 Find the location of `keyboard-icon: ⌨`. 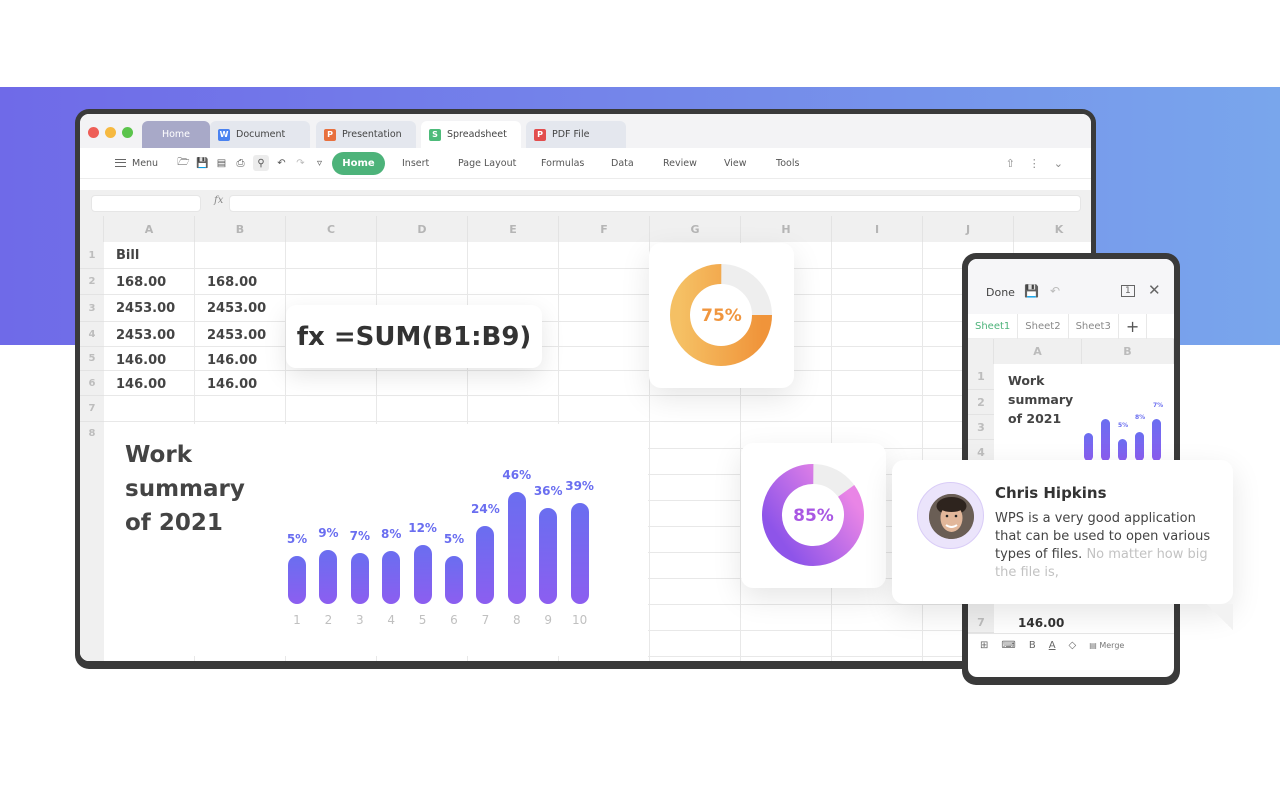

keyboard-icon: ⌨ is located at coordinates (1008, 645).